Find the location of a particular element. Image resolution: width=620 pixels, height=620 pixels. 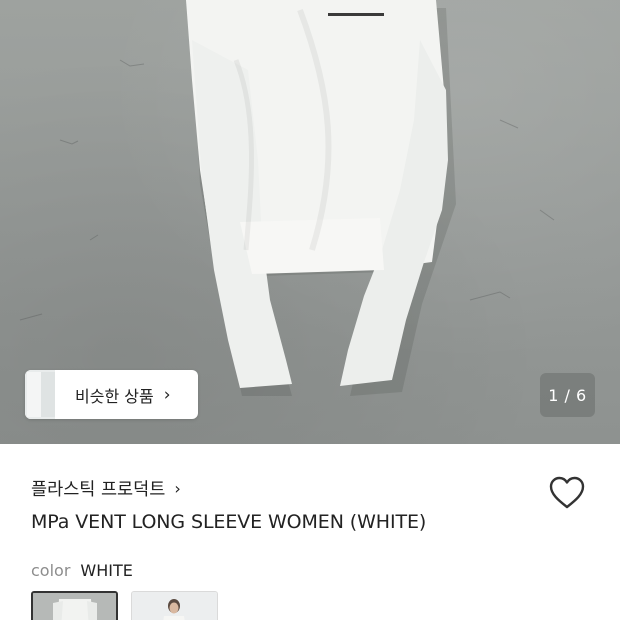

model-photo-thumbnail is located at coordinates (174, 606).